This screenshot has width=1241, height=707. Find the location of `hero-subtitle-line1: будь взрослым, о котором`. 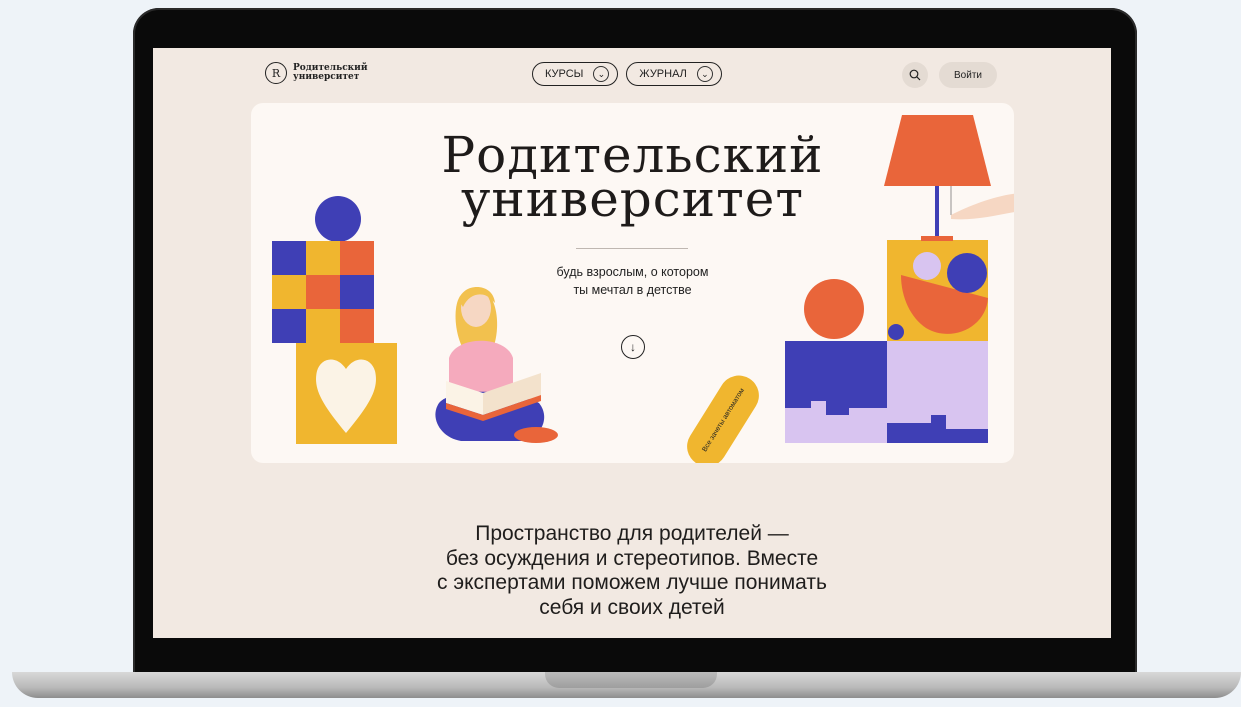

hero-subtitle-line1: будь взрослым, о котором is located at coordinates (632, 272).